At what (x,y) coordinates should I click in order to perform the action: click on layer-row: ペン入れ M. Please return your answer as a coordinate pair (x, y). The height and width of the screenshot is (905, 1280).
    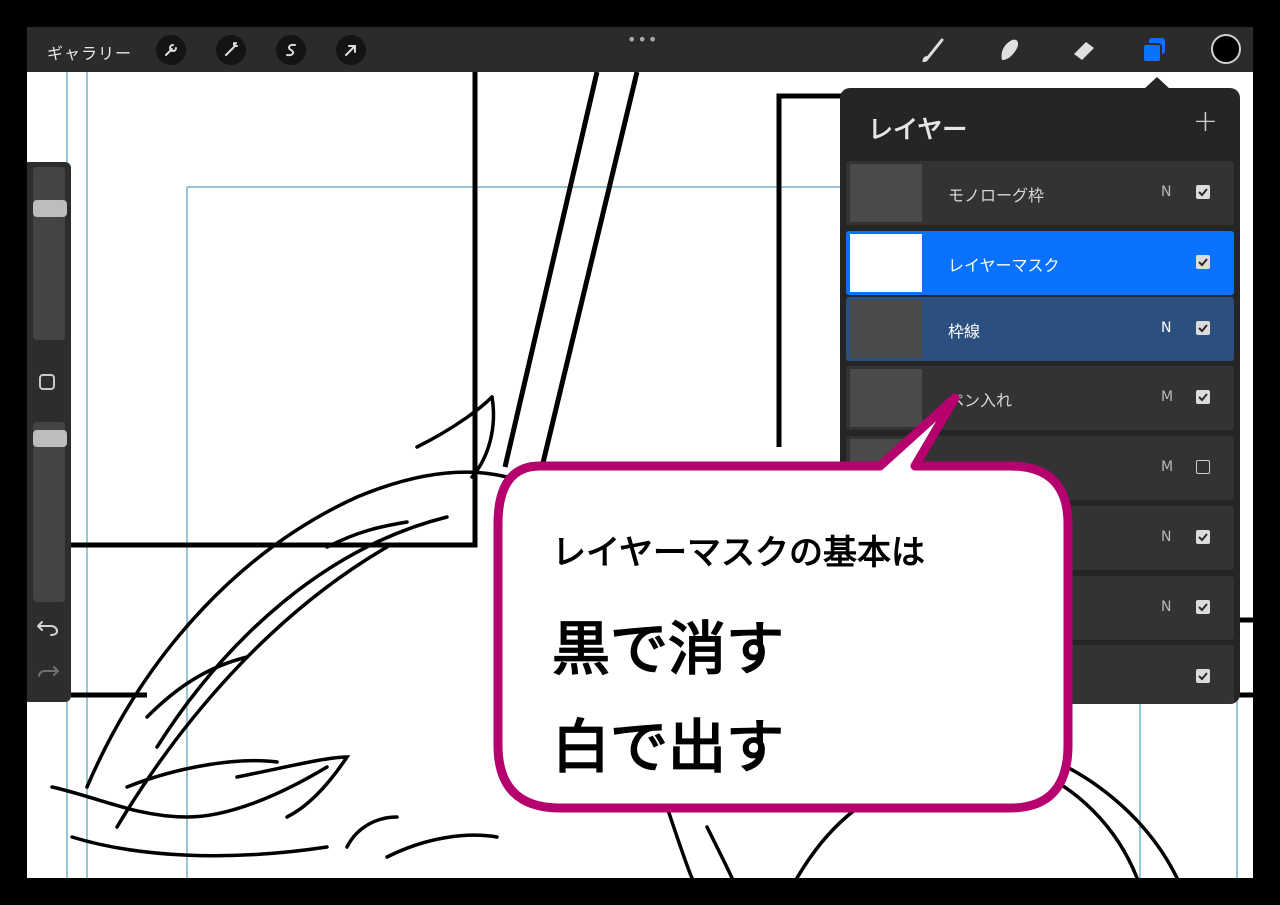
    Looking at the image, I should click on (1040, 398).